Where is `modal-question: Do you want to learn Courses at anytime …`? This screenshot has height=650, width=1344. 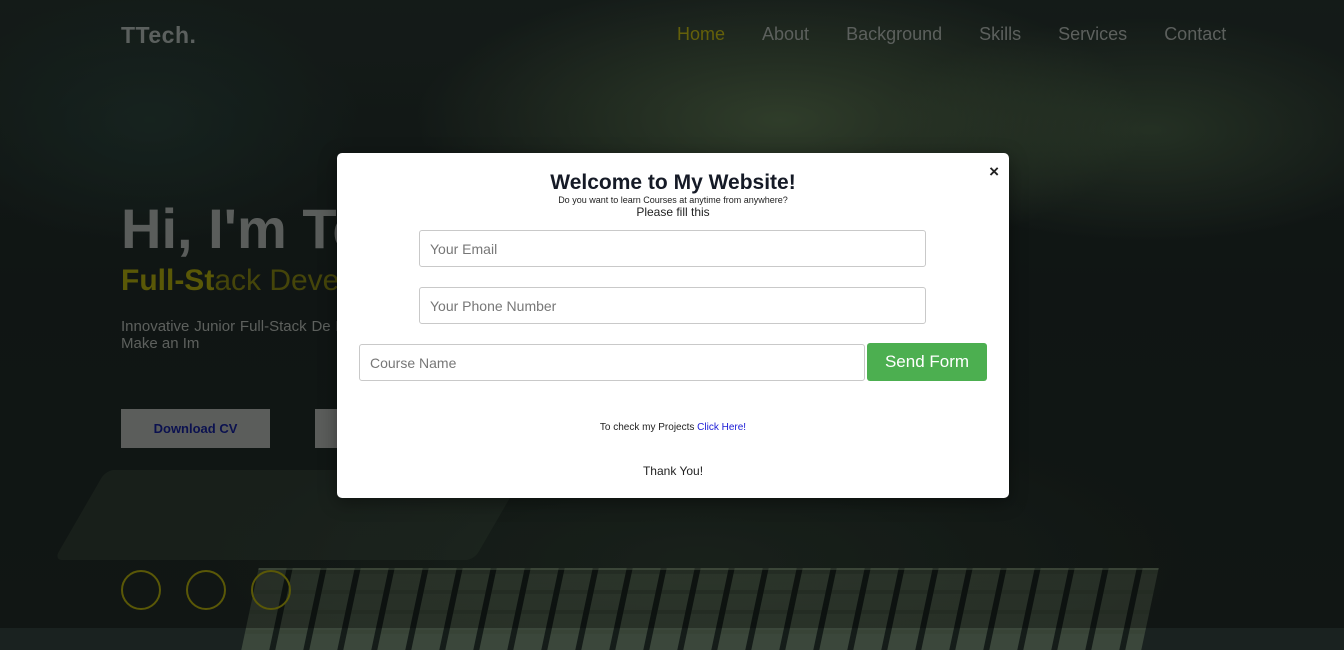 modal-question: Do you want to learn Courses at anytime … is located at coordinates (673, 200).